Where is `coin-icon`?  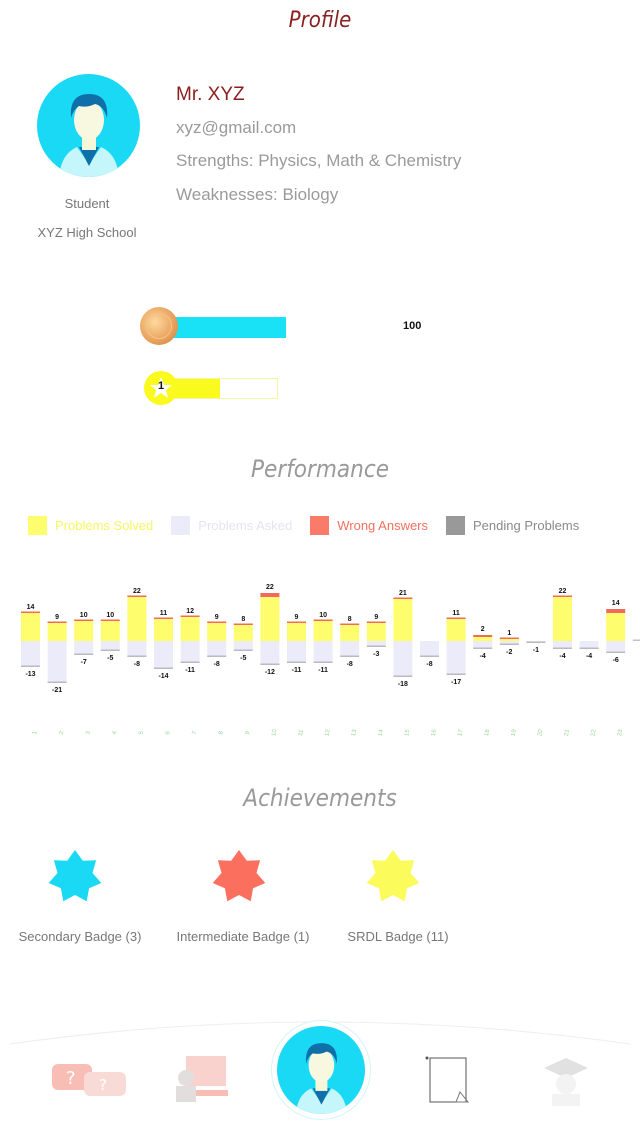
coin-icon is located at coordinates (159, 326).